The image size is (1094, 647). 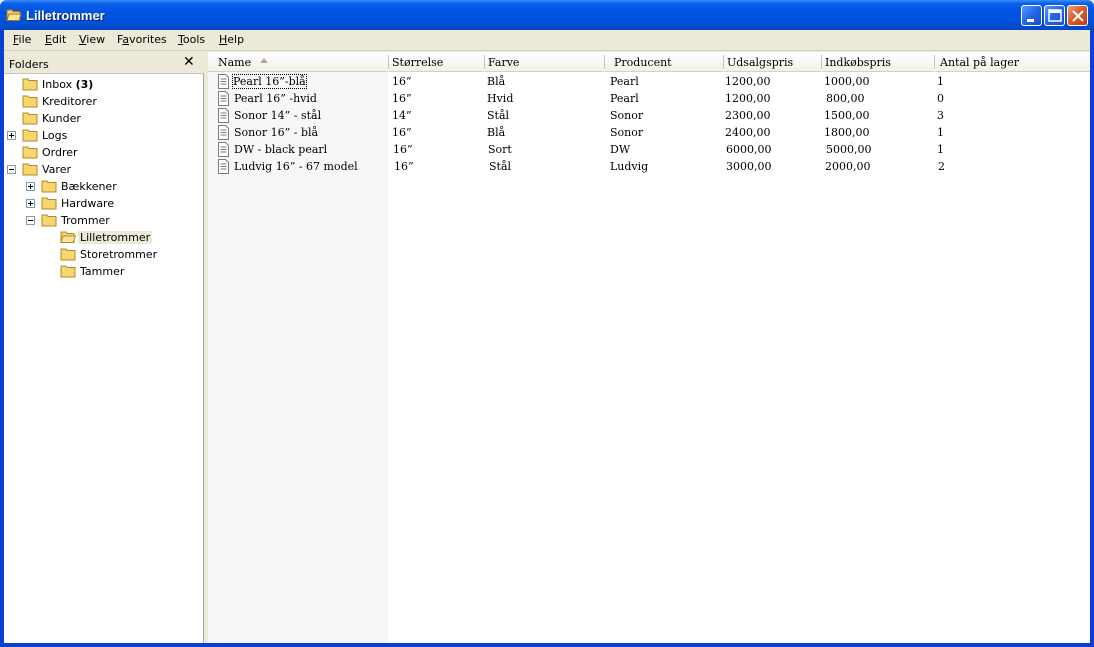 I want to click on tree-item-kunder: Kunder, so click(x=104, y=118).